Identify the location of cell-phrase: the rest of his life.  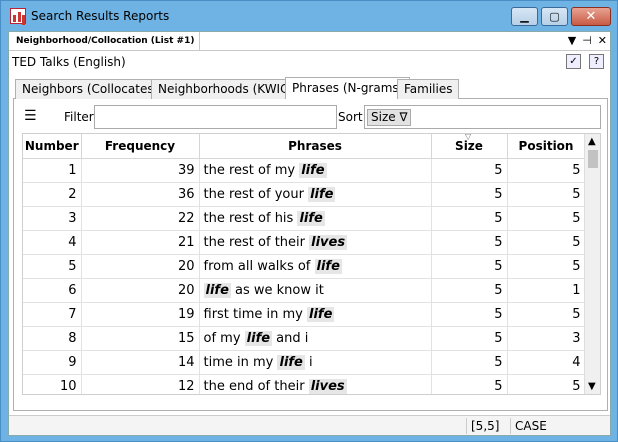
(315, 218).